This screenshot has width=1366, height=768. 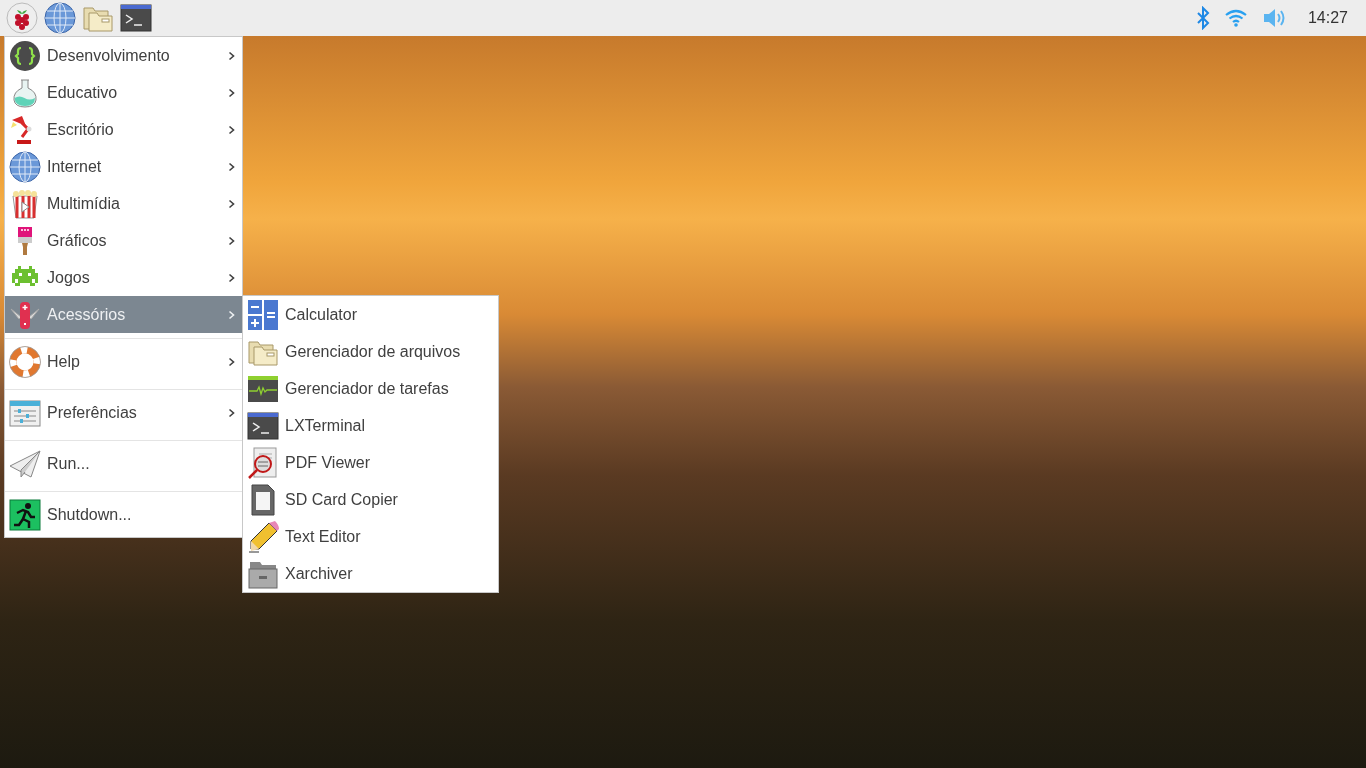 I want to click on menu-item: SD Card Copier, so click(x=370, y=499).